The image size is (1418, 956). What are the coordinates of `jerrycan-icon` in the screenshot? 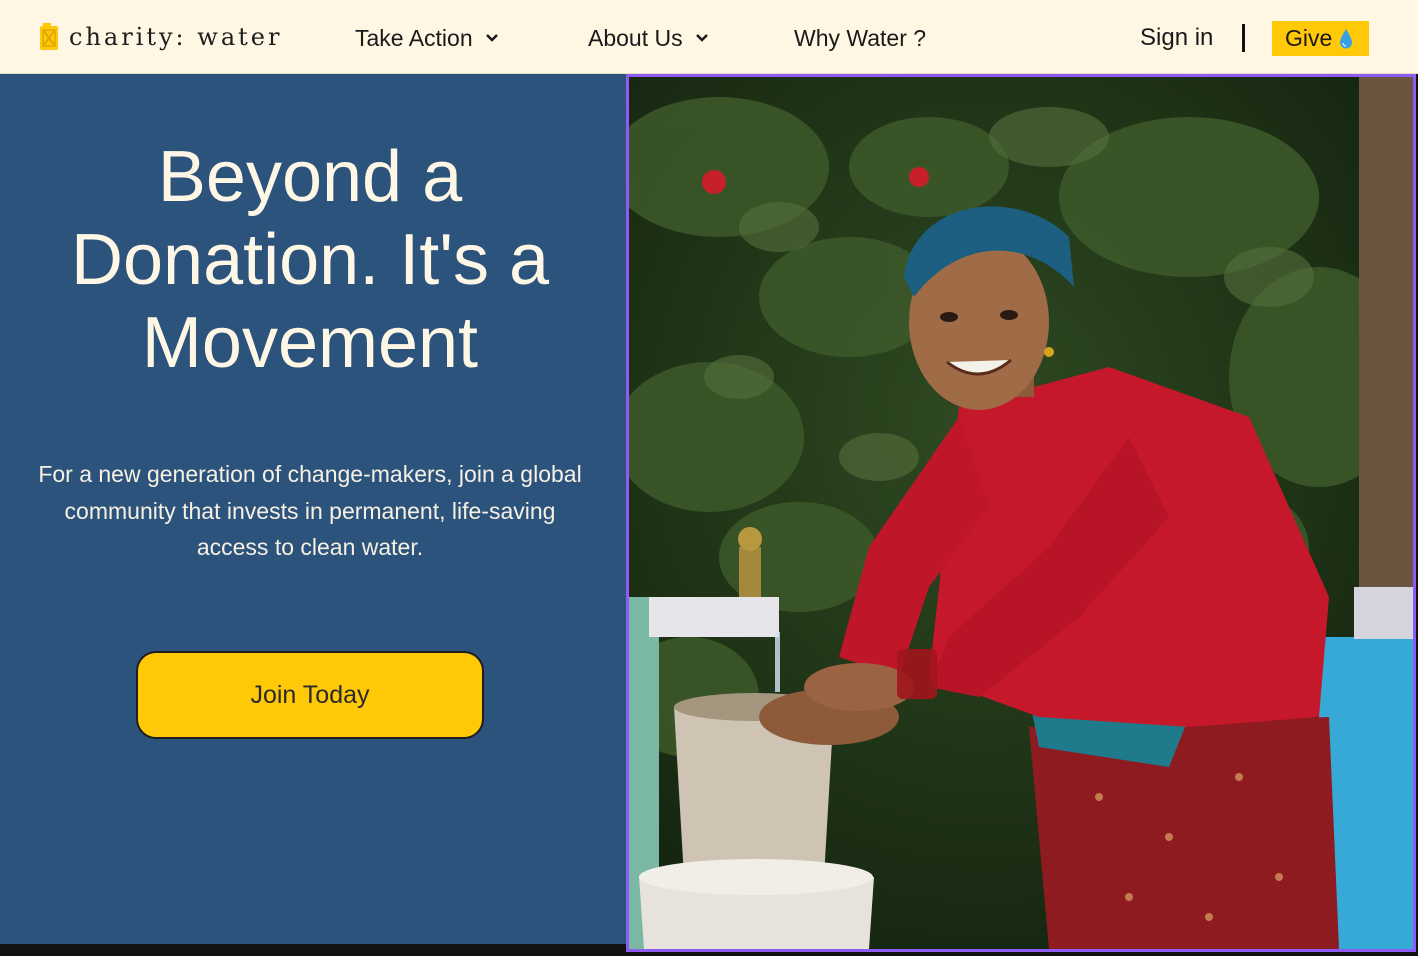 It's located at (49, 37).